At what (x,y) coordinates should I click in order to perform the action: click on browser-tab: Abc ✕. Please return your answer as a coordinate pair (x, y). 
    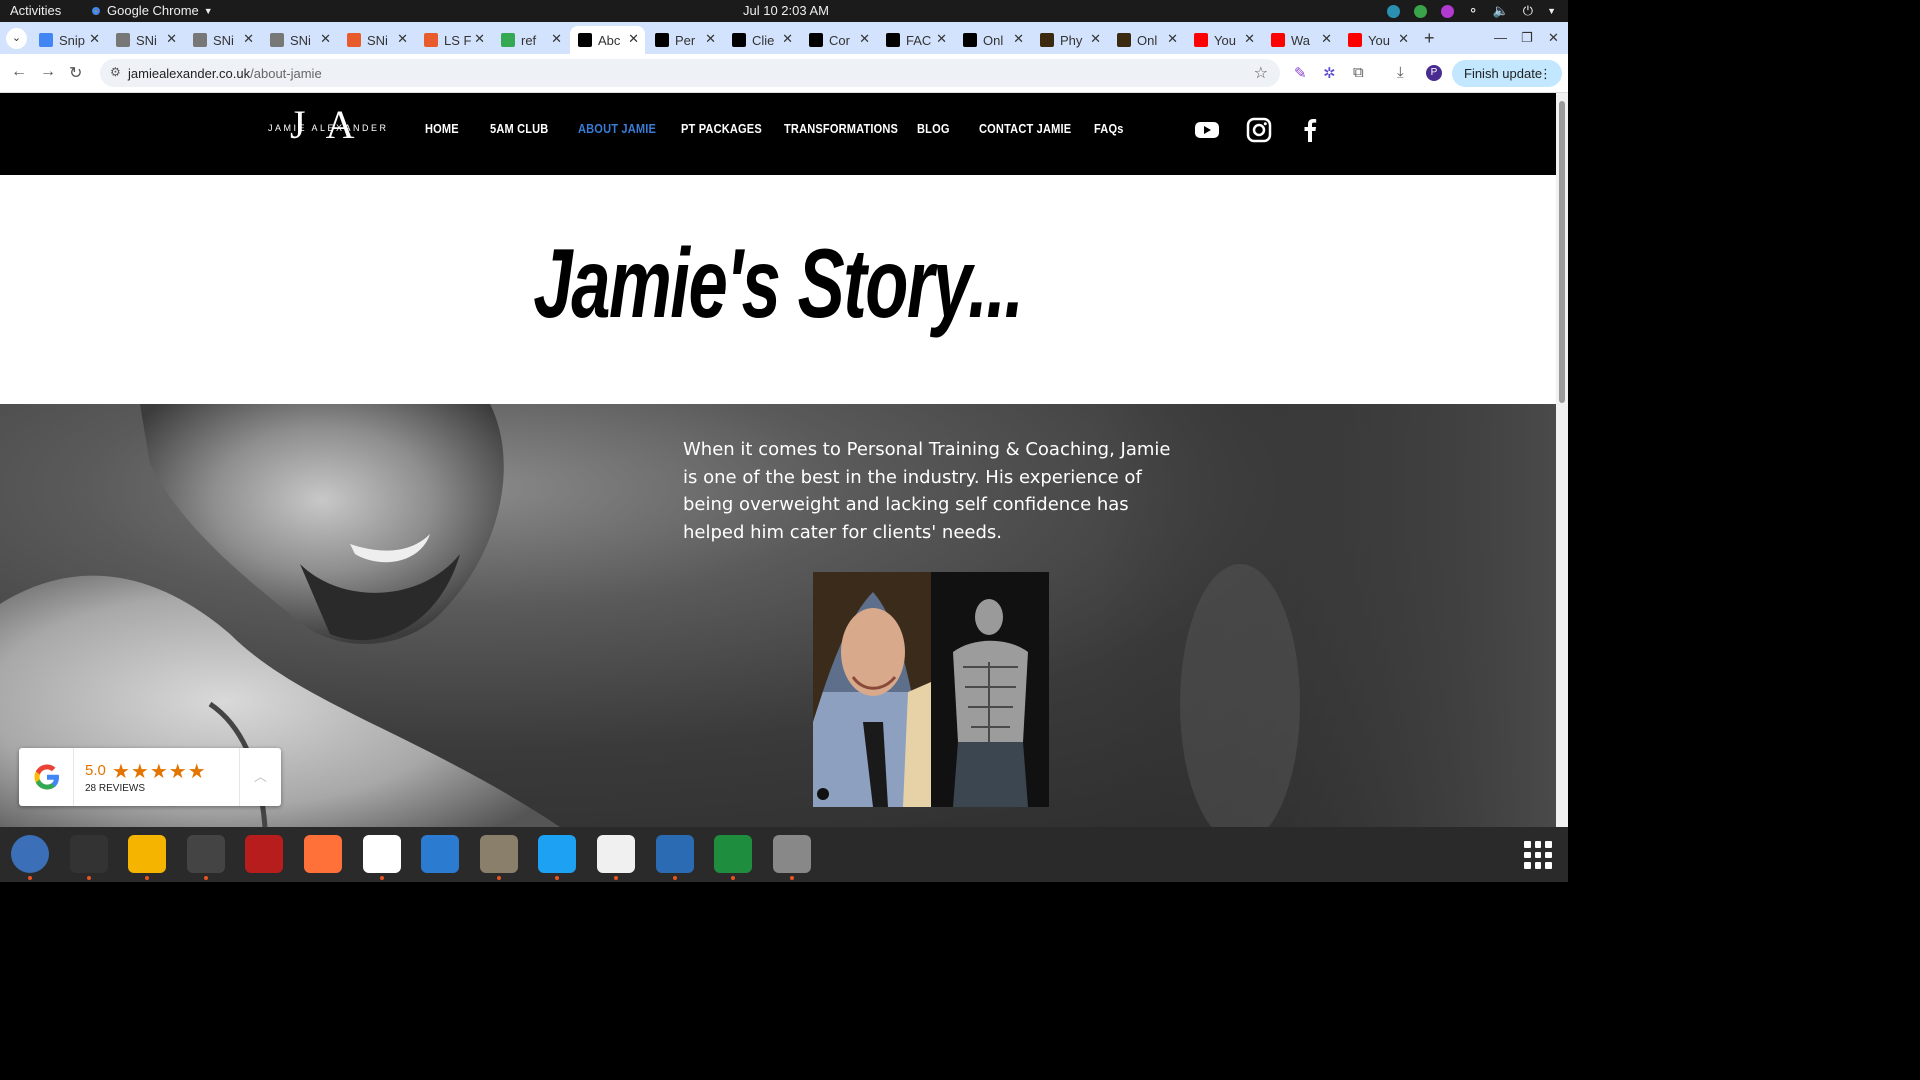
    Looking at the image, I should click on (607, 40).